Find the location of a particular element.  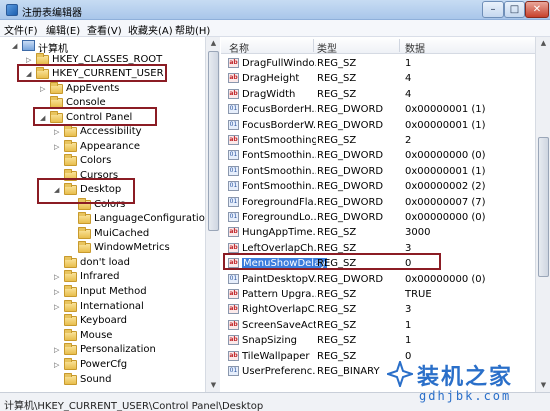

menu-help: 帮助(H) is located at coordinates (192, 29).